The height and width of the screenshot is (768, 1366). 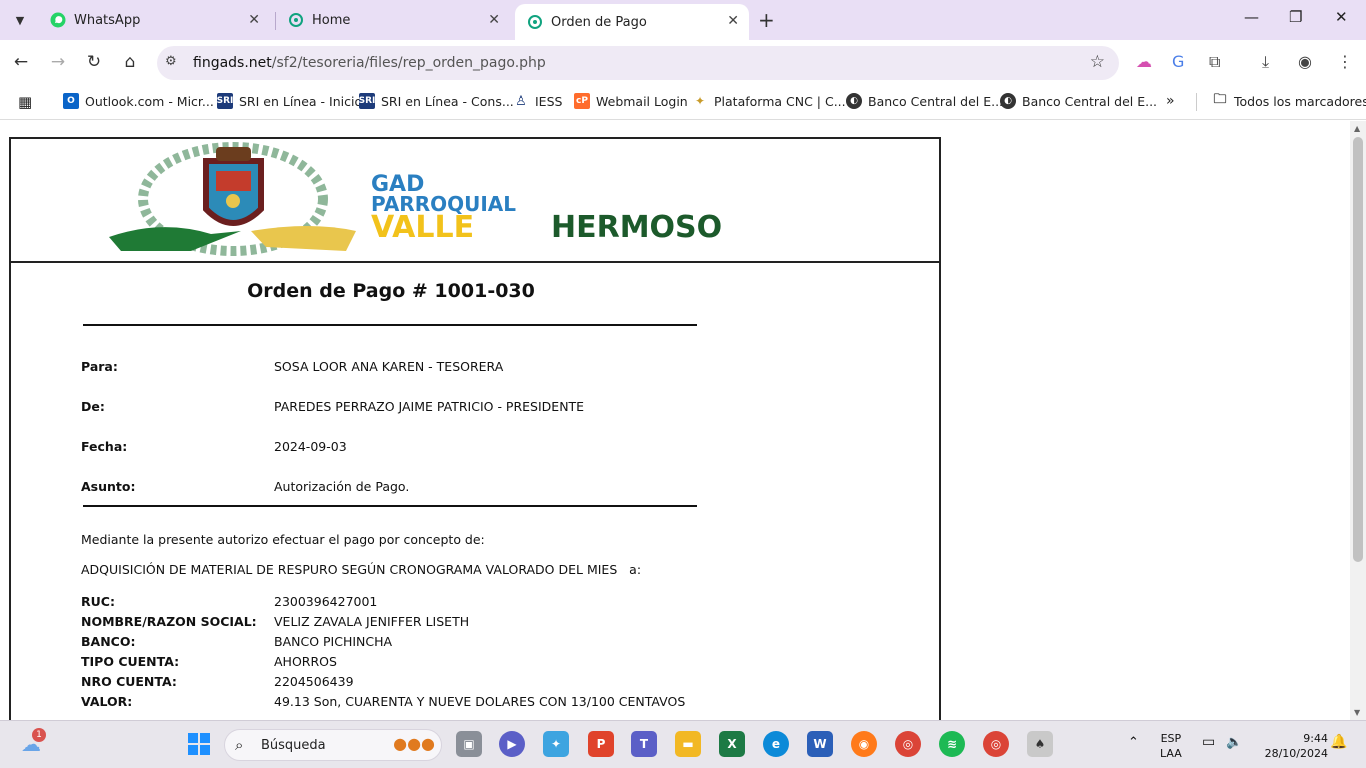 What do you see at coordinates (776, 744) in the screenshot?
I see `edge-icon: e` at bounding box center [776, 744].